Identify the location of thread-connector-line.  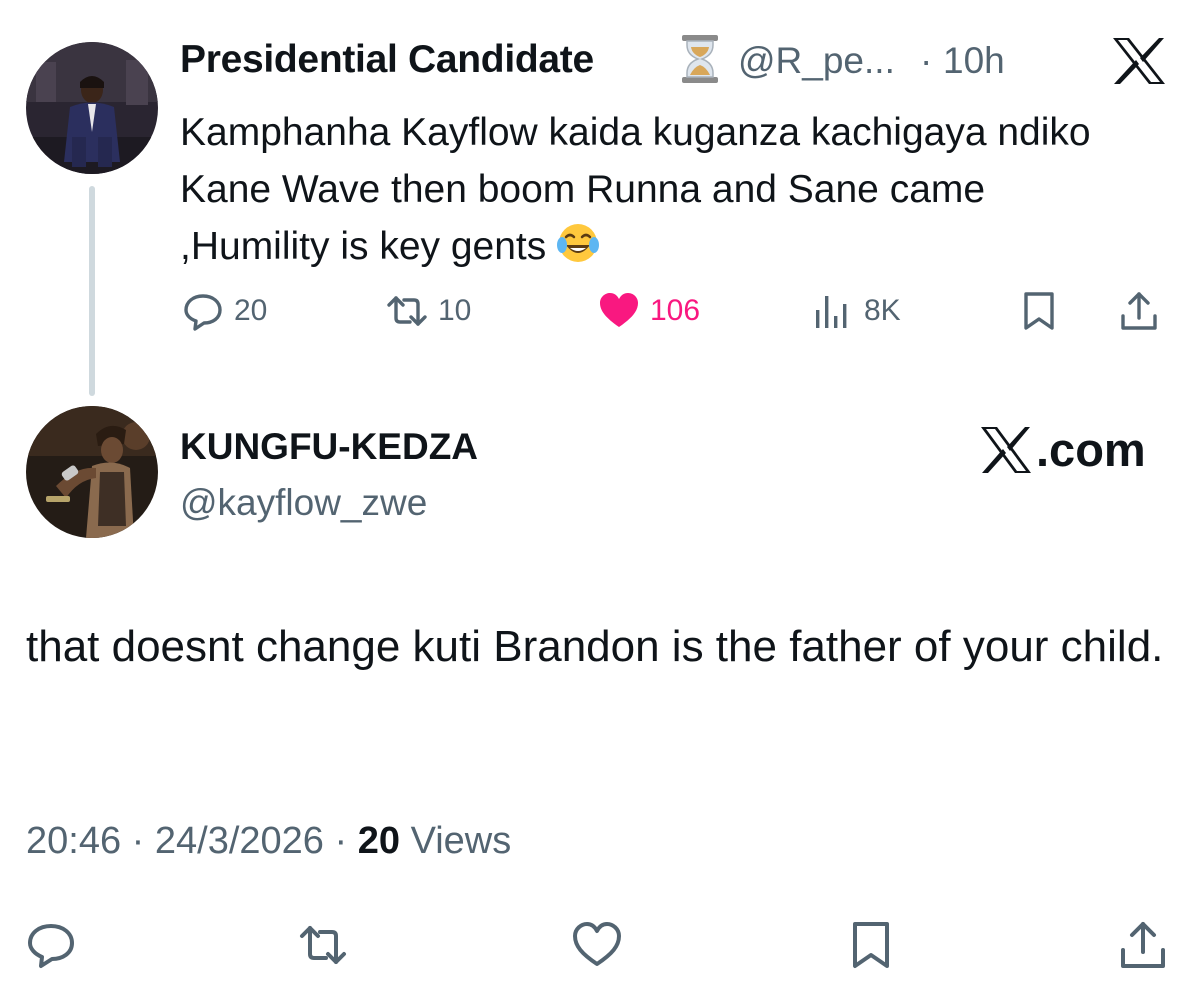
(92, 291).